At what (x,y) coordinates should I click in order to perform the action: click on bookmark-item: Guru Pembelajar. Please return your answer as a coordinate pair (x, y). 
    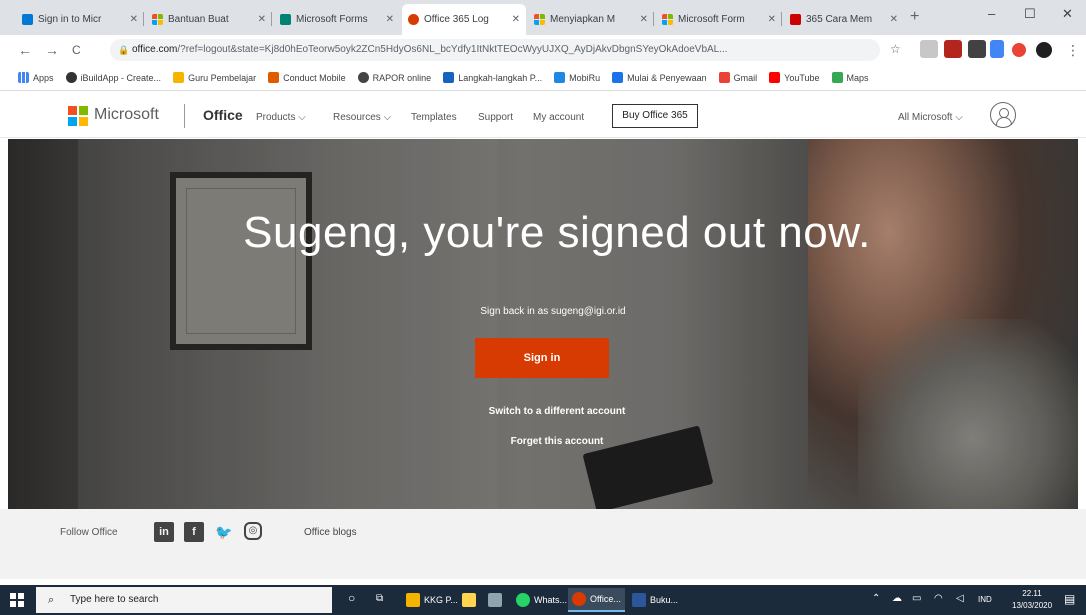
    Looking at the image, I should click on (214, 77).